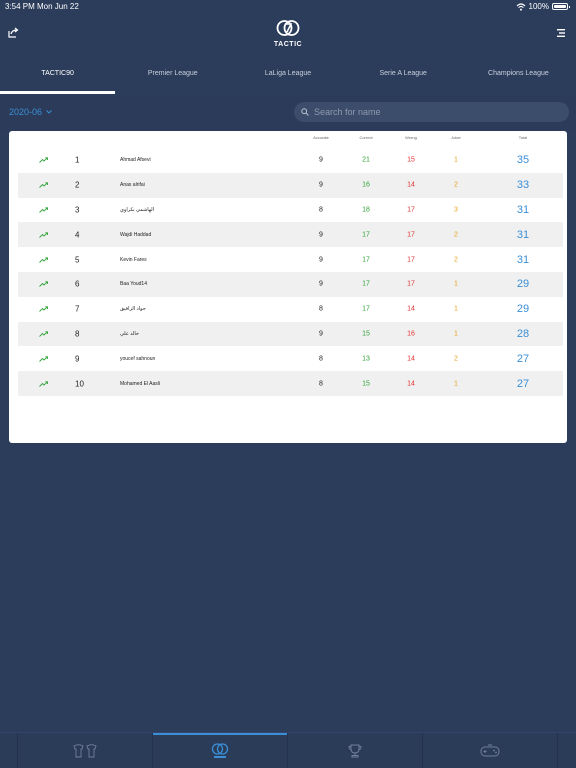  Describe the element at coordinates (133, 309) in the screenshot. I see `row-player-name: جواد الزافيق` at that location.